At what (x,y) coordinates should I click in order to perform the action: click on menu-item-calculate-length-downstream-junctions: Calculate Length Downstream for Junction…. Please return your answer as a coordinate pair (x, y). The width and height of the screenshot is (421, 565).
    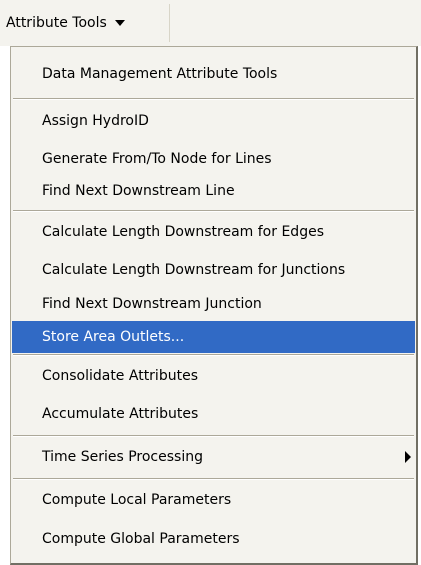
    Looking at the image, I should click on (213, 270).